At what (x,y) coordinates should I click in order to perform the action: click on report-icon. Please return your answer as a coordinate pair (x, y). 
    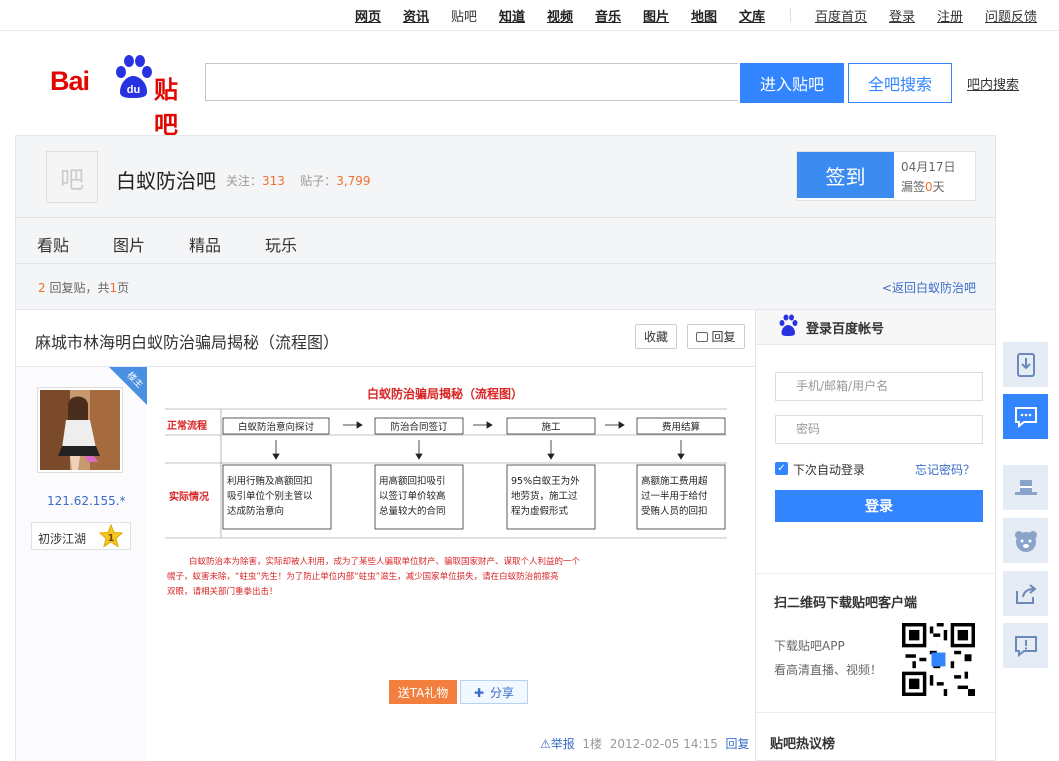
    Looking at the image, I should click on (1025, 646).